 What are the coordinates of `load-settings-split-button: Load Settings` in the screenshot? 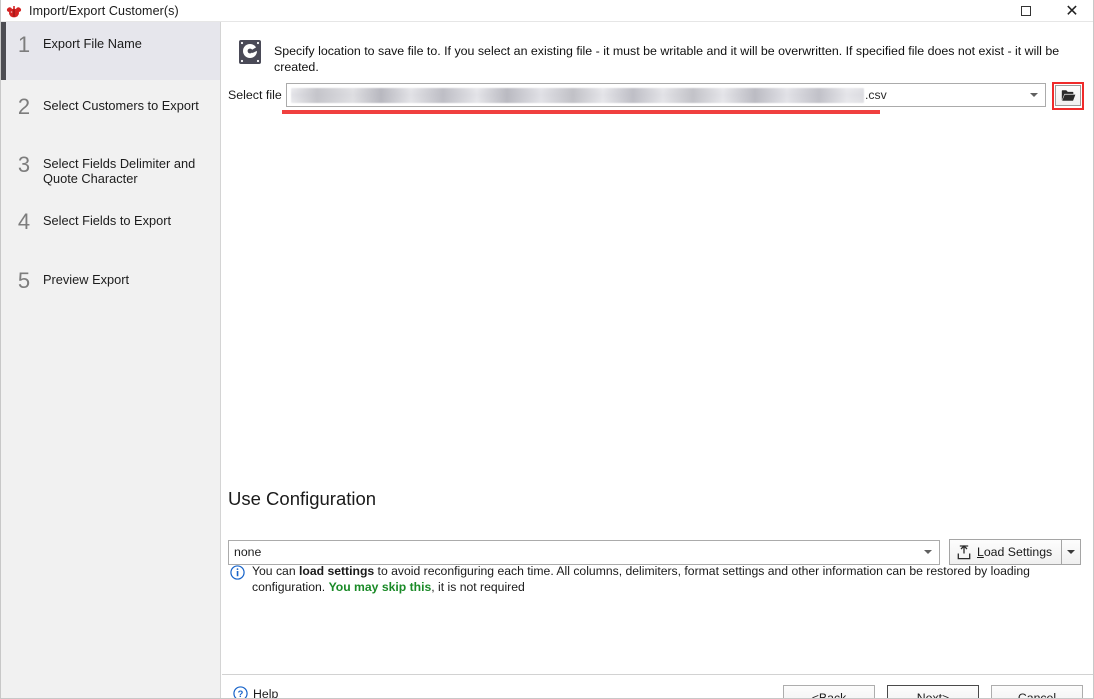 It's located at (1015, 552).